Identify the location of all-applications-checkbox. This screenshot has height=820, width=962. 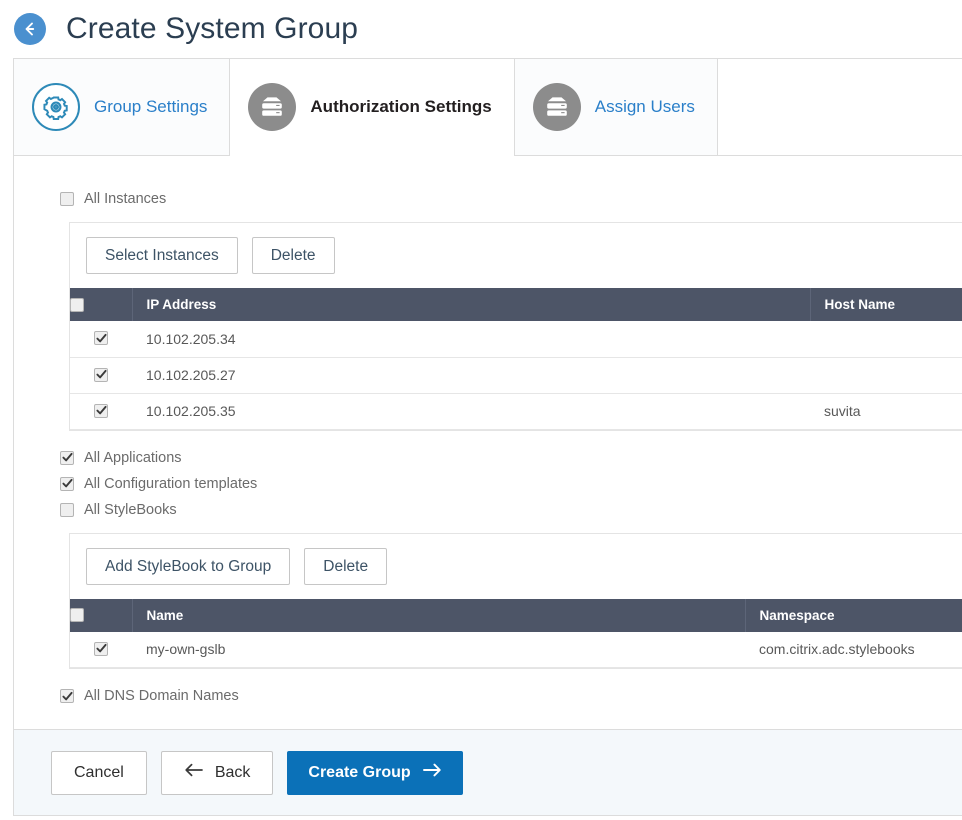
(67, 457).